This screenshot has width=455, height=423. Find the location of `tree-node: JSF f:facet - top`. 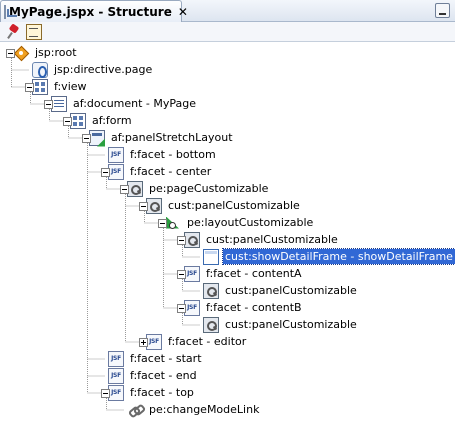

tree-node: JSF f:facet - top is located at coordinates (152, 392).